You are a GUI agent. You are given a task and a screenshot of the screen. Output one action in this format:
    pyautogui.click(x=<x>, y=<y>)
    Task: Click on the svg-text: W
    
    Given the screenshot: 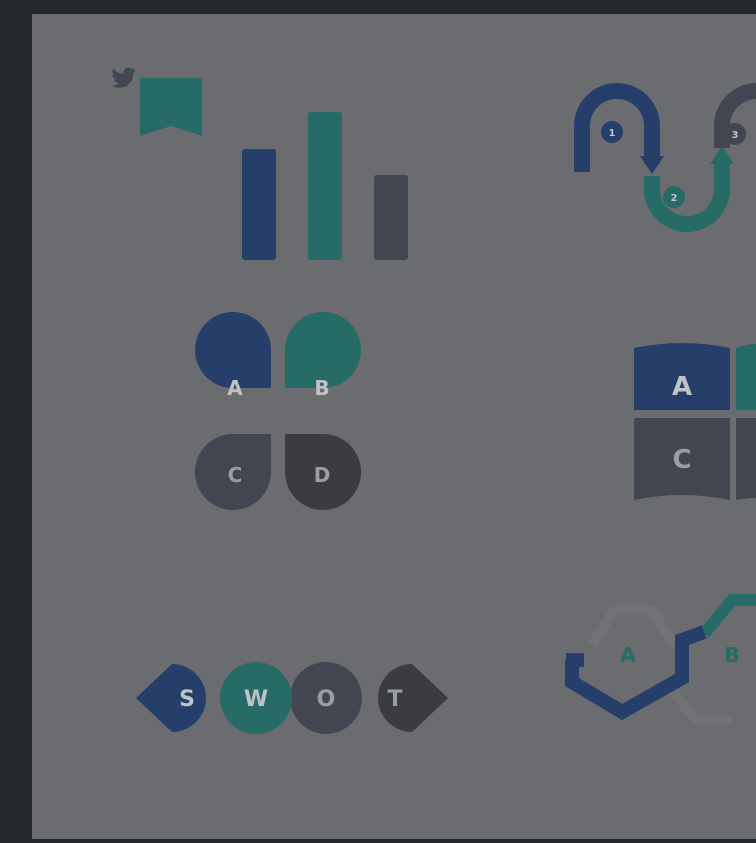 What is the action you would take?
    pyautogui.click(x=256, y=699)
    